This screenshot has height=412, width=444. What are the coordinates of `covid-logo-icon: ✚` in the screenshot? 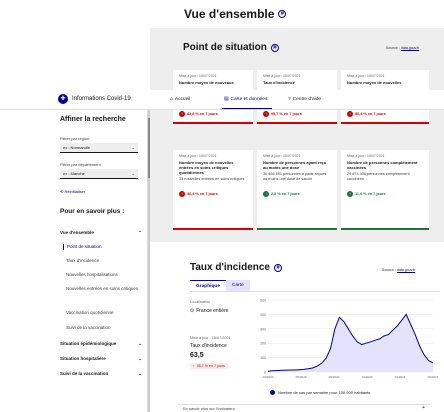 It's located at (63, 99).